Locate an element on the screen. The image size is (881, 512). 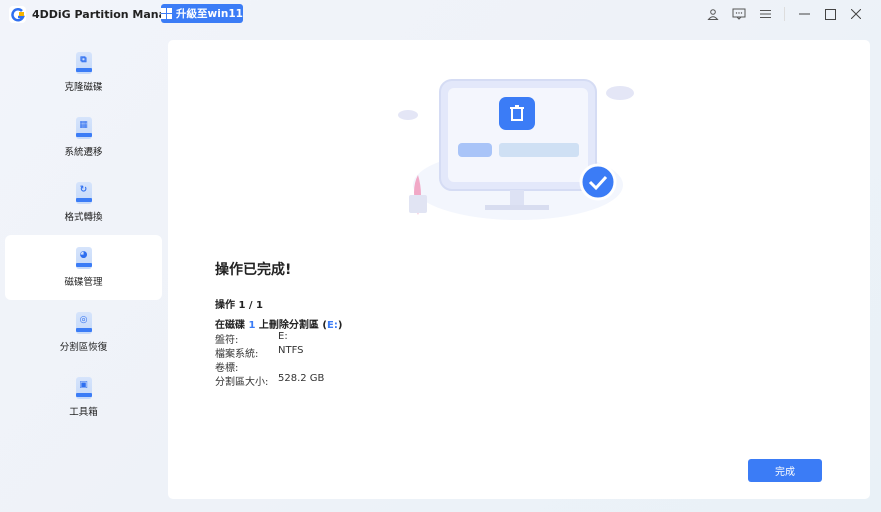
sidebar-item-partition-recovery: ◎ 分割區恢復 is located at coordinates (83, 332).